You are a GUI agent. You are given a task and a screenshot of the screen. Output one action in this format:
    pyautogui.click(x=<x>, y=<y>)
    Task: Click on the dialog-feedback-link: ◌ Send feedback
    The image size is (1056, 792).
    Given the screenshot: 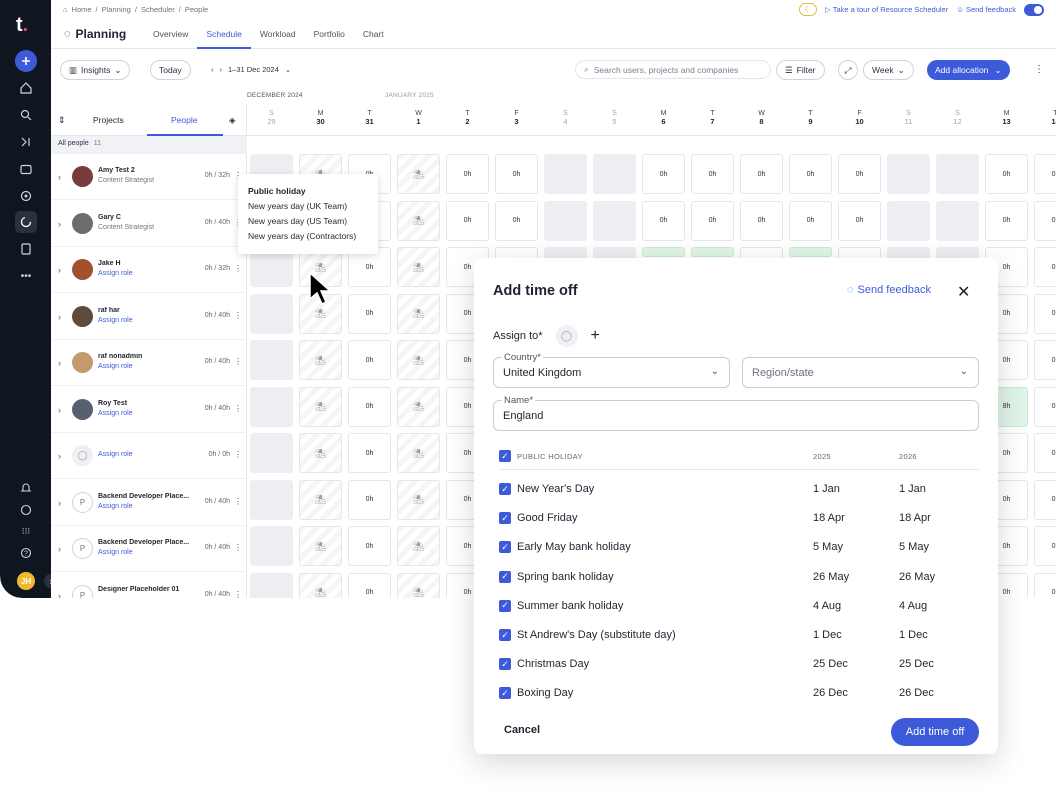 What is the action you would take?
    pyautogui.click(x=889, y=290)
    